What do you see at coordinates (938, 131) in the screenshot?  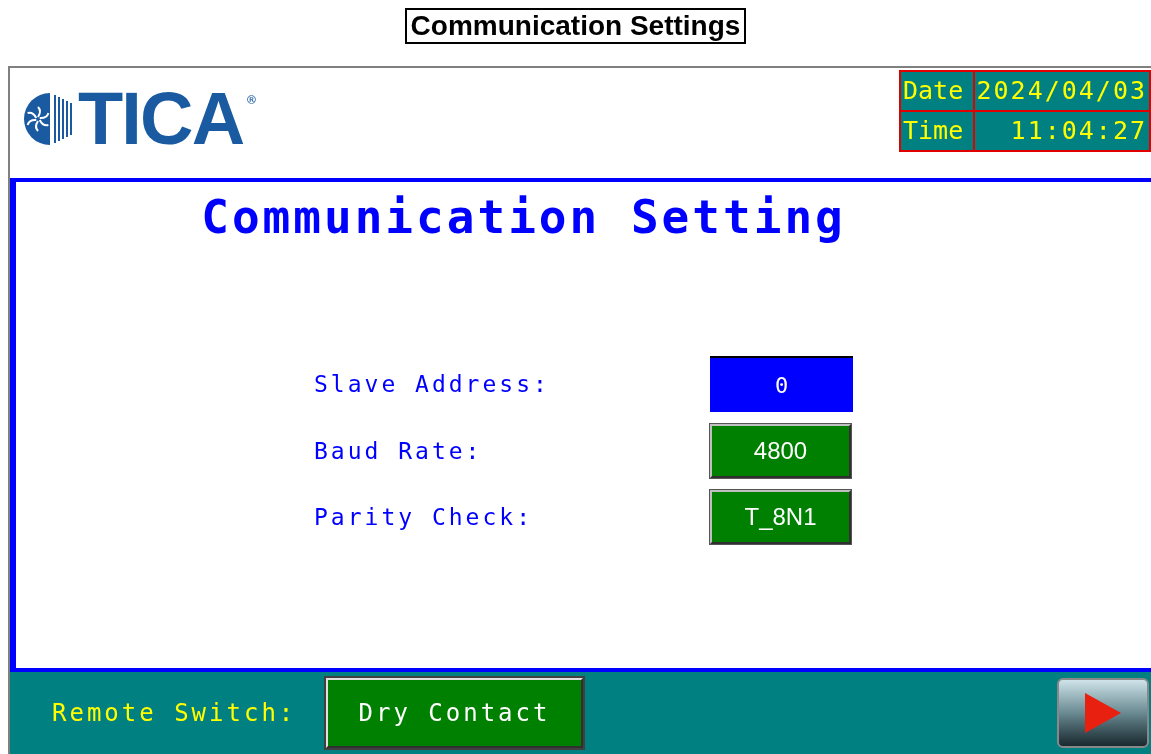 I see `clock-label: Time` at bounding box center [938, 131].